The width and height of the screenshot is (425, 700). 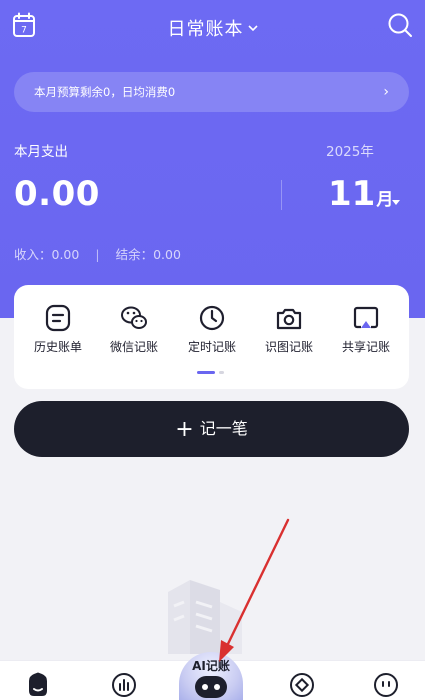 I want to click on plus-icon: +, so click(x=184, y=429).